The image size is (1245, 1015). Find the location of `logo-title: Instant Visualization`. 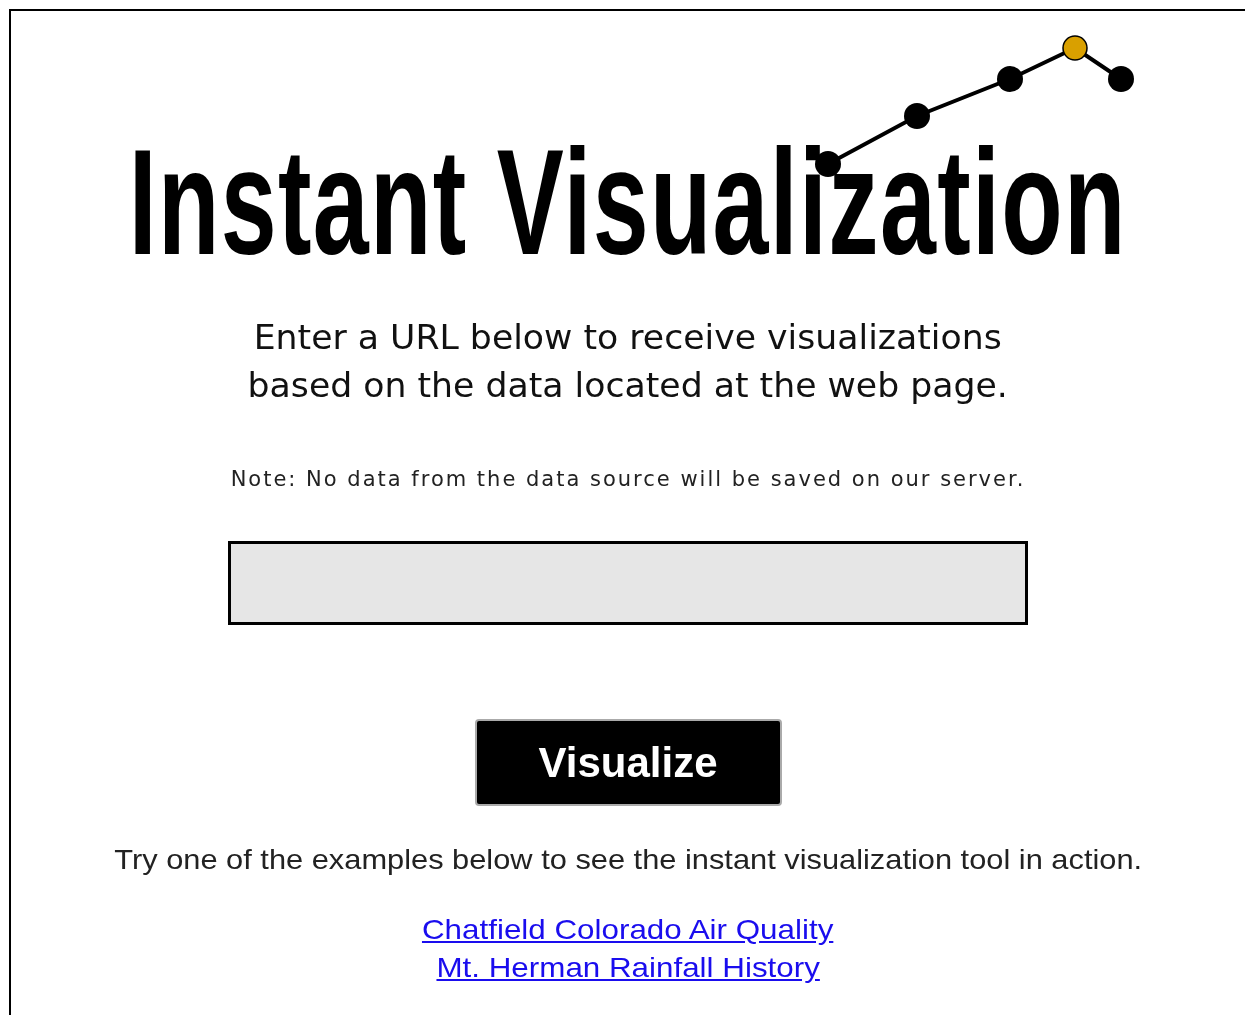

logo-title: Instant Visualization is located at coordinates (628, 202).